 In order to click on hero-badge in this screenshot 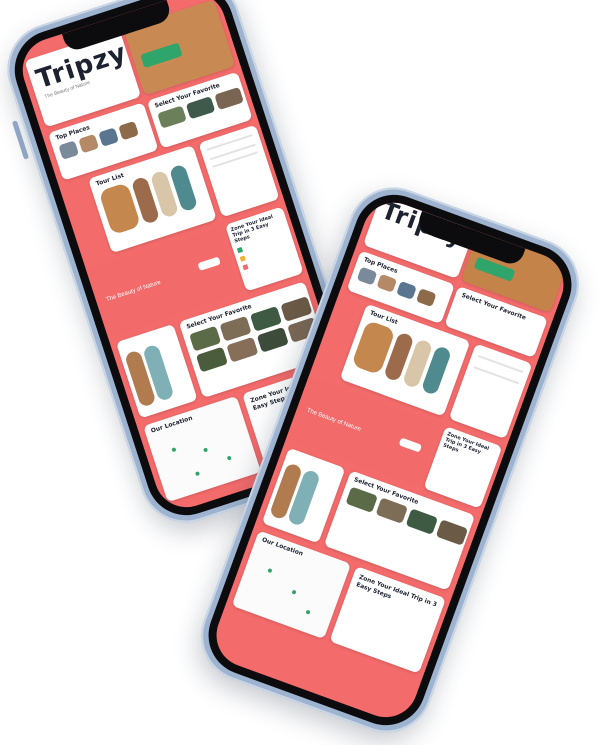, I will do `click(161, 55)`.